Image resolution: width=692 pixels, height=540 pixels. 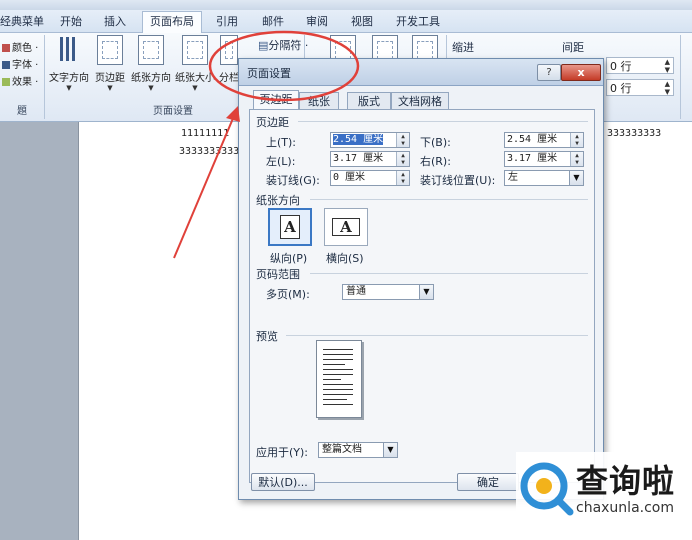 What do you see at coordinates (640, 65) in the screenshot?
I see `spacing-before-input: 0 行 ▲ ▼` at bounding box center [640, 65].